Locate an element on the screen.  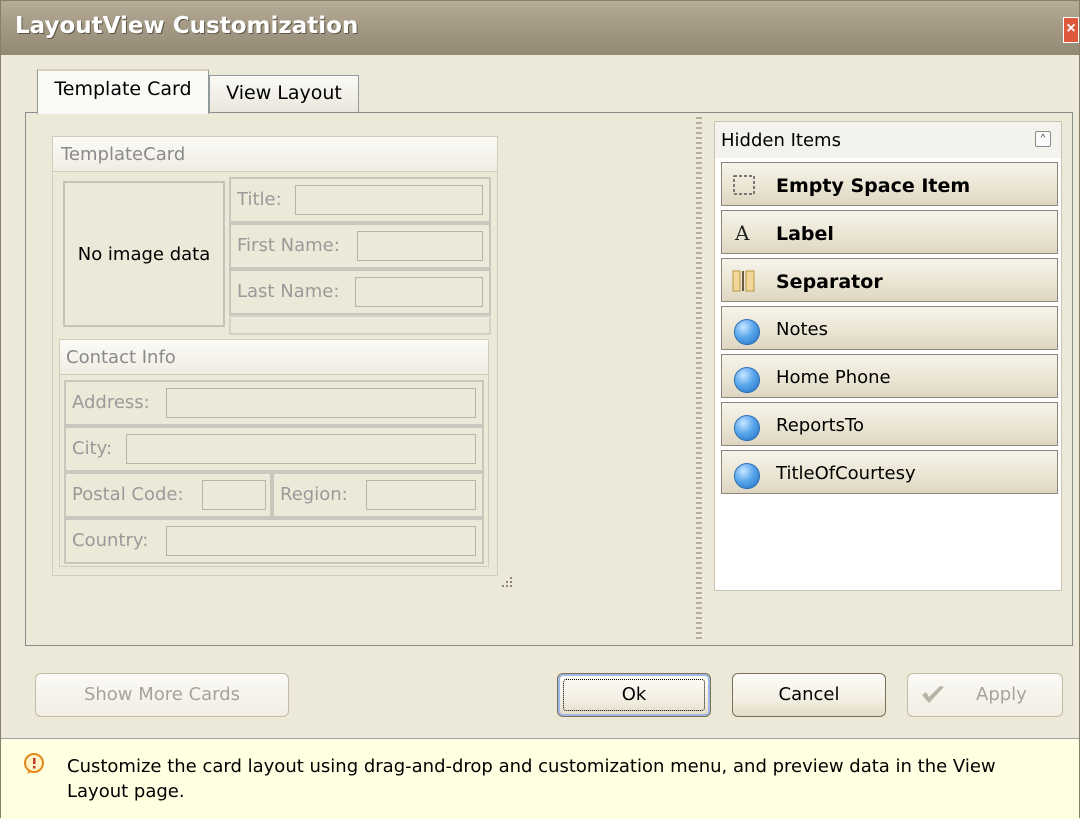
empty-space-item is located at coordinates (360, 325).